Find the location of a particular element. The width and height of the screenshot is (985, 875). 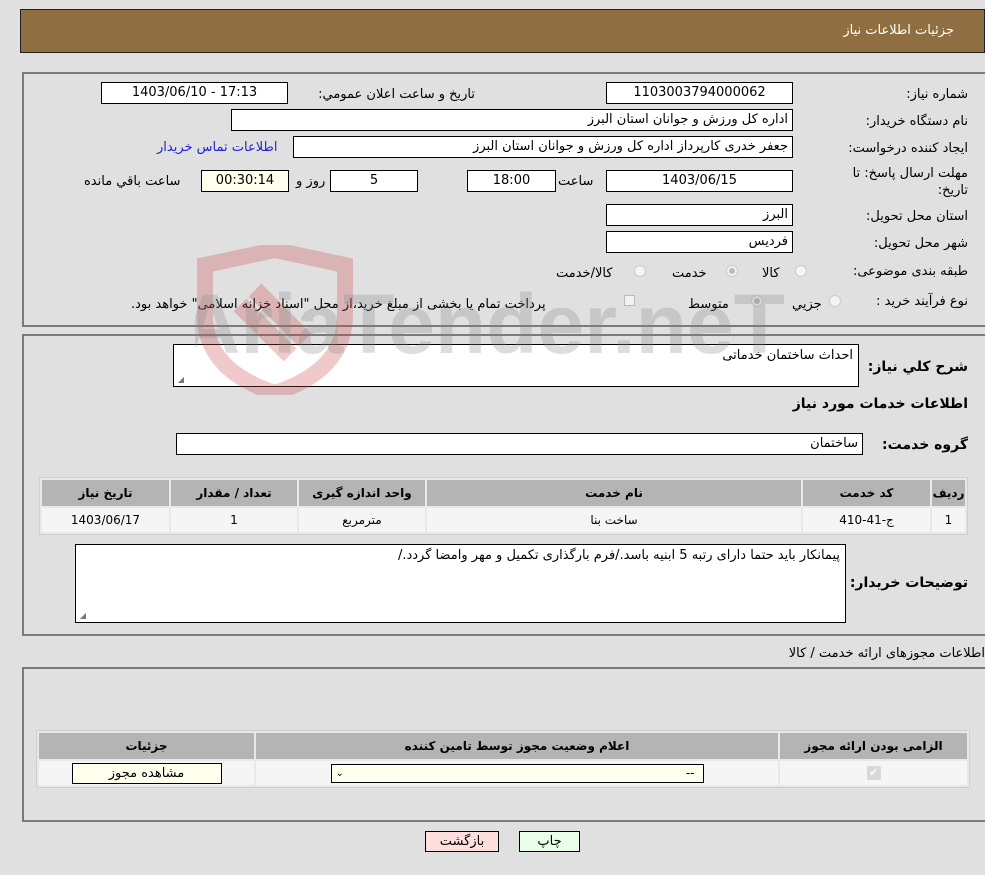

summary-textarea: احداث ساختمان خدماتی ◢ is located at coordinates (516, 365).